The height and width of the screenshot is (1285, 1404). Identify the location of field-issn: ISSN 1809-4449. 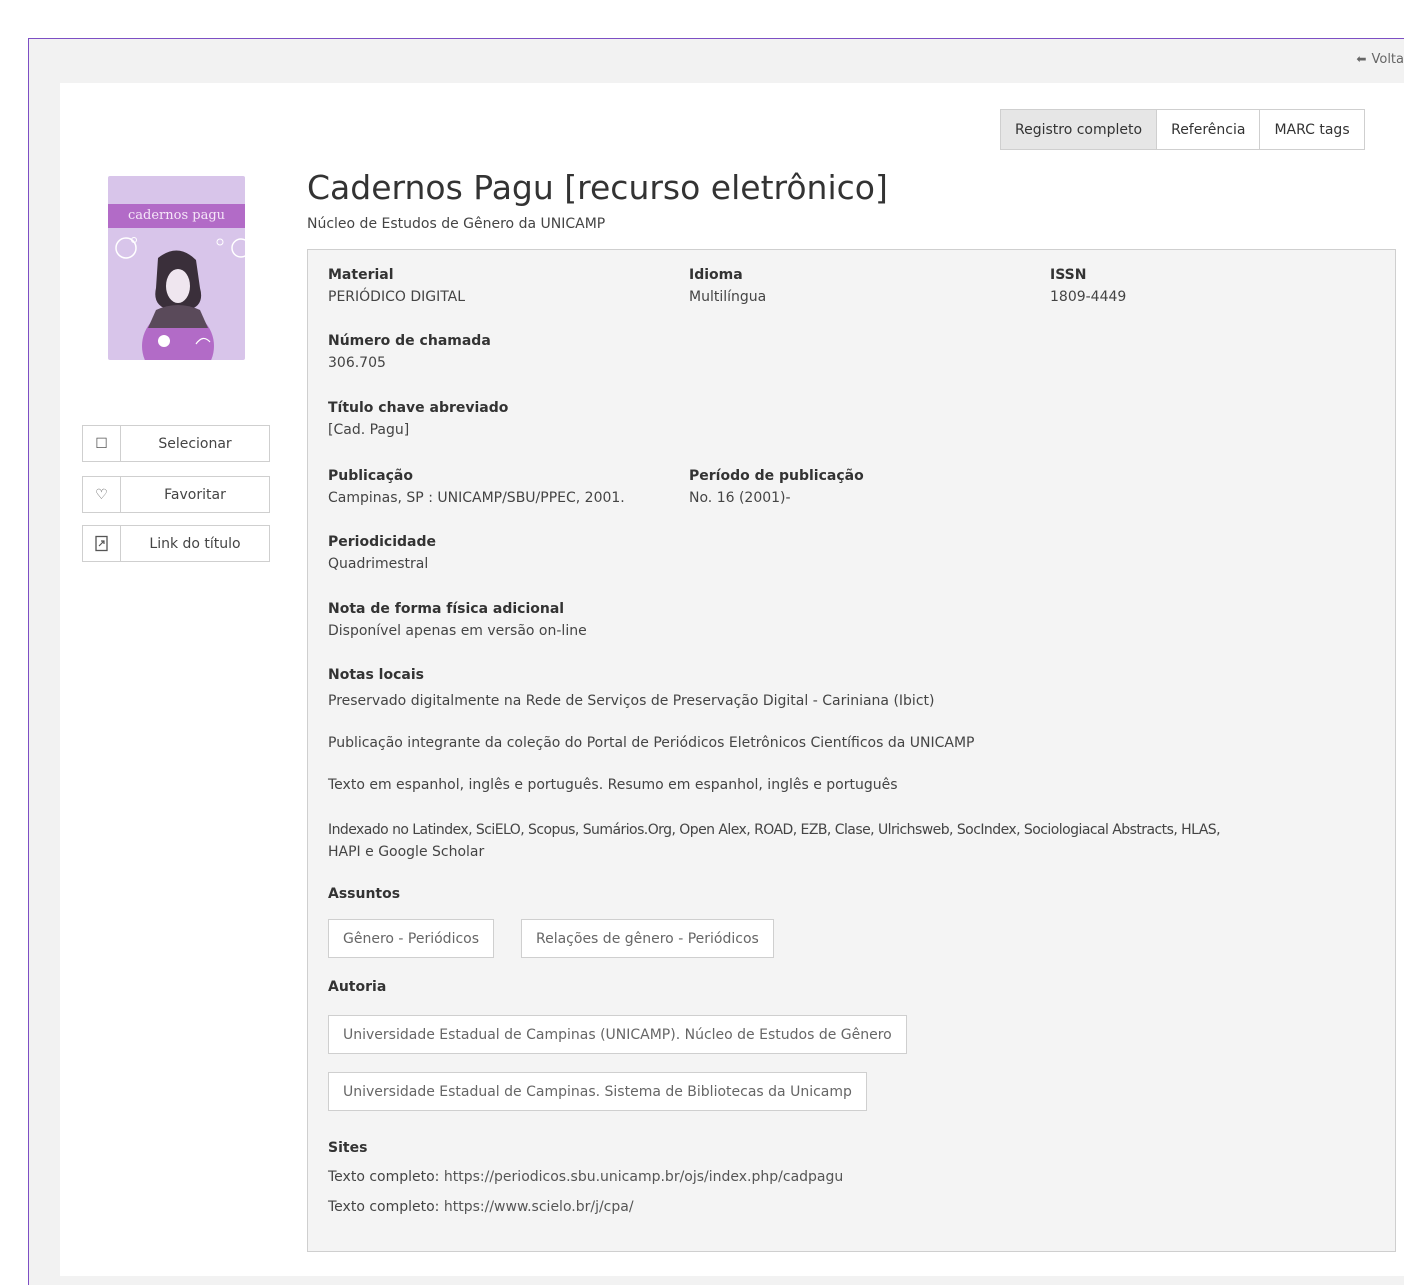
(1088, 286).